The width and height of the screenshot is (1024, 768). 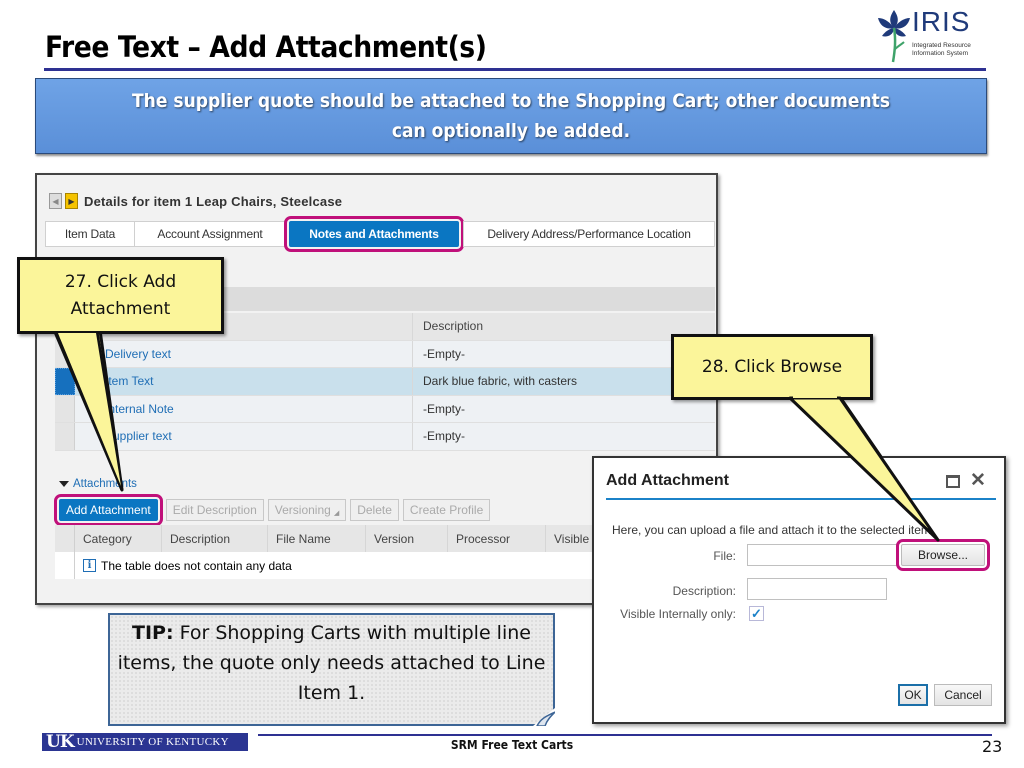 I want to click on category-link: Delivery text, so click(x=244, y=353).